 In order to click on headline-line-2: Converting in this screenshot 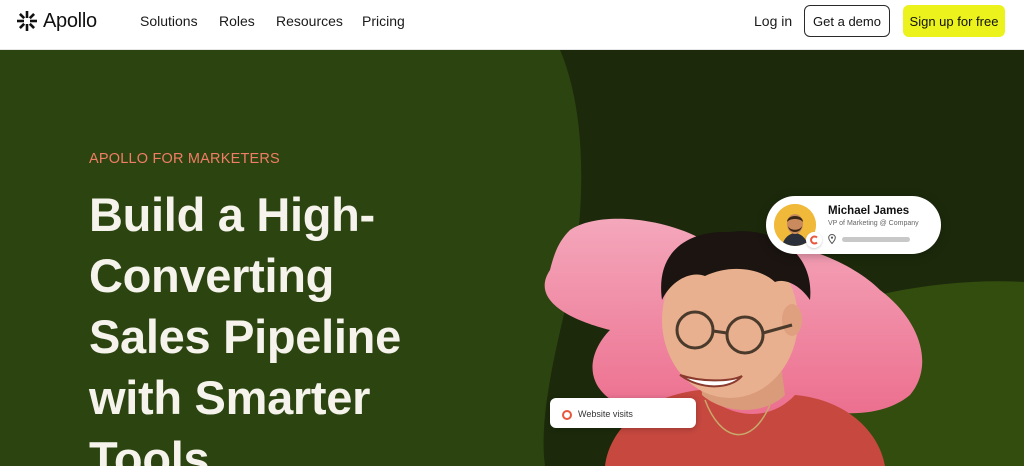, I will do `click(212, 275)`.